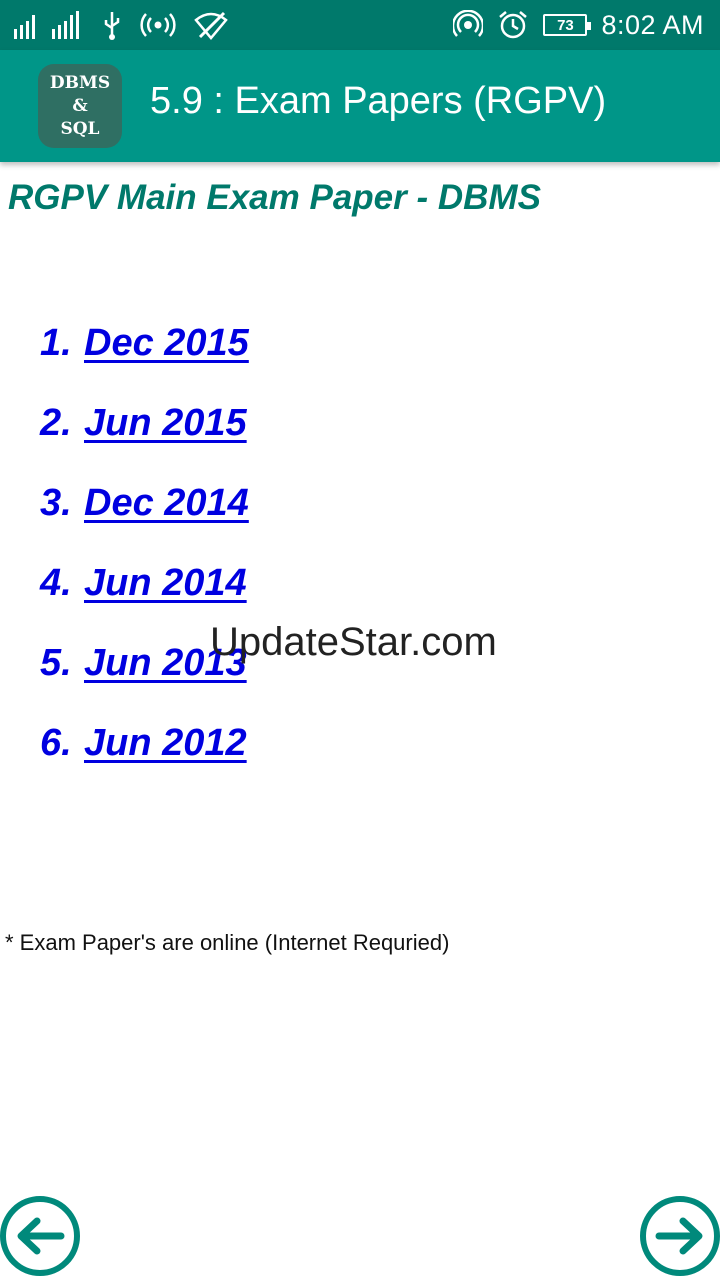 This screenshot has height=1280, width=720. I want to click on signal-icon, so click(49, 25).